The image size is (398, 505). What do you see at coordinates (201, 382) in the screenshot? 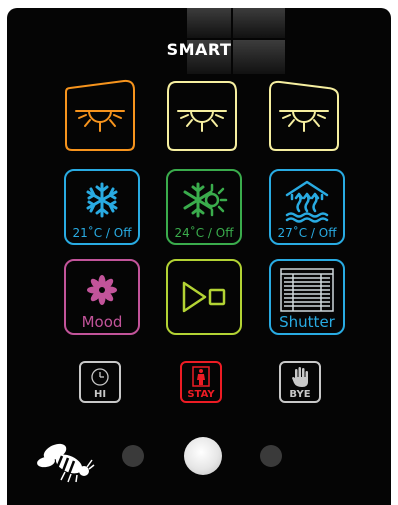
I see `scene-stay-button: STAY` at bounding box center [201, 382].